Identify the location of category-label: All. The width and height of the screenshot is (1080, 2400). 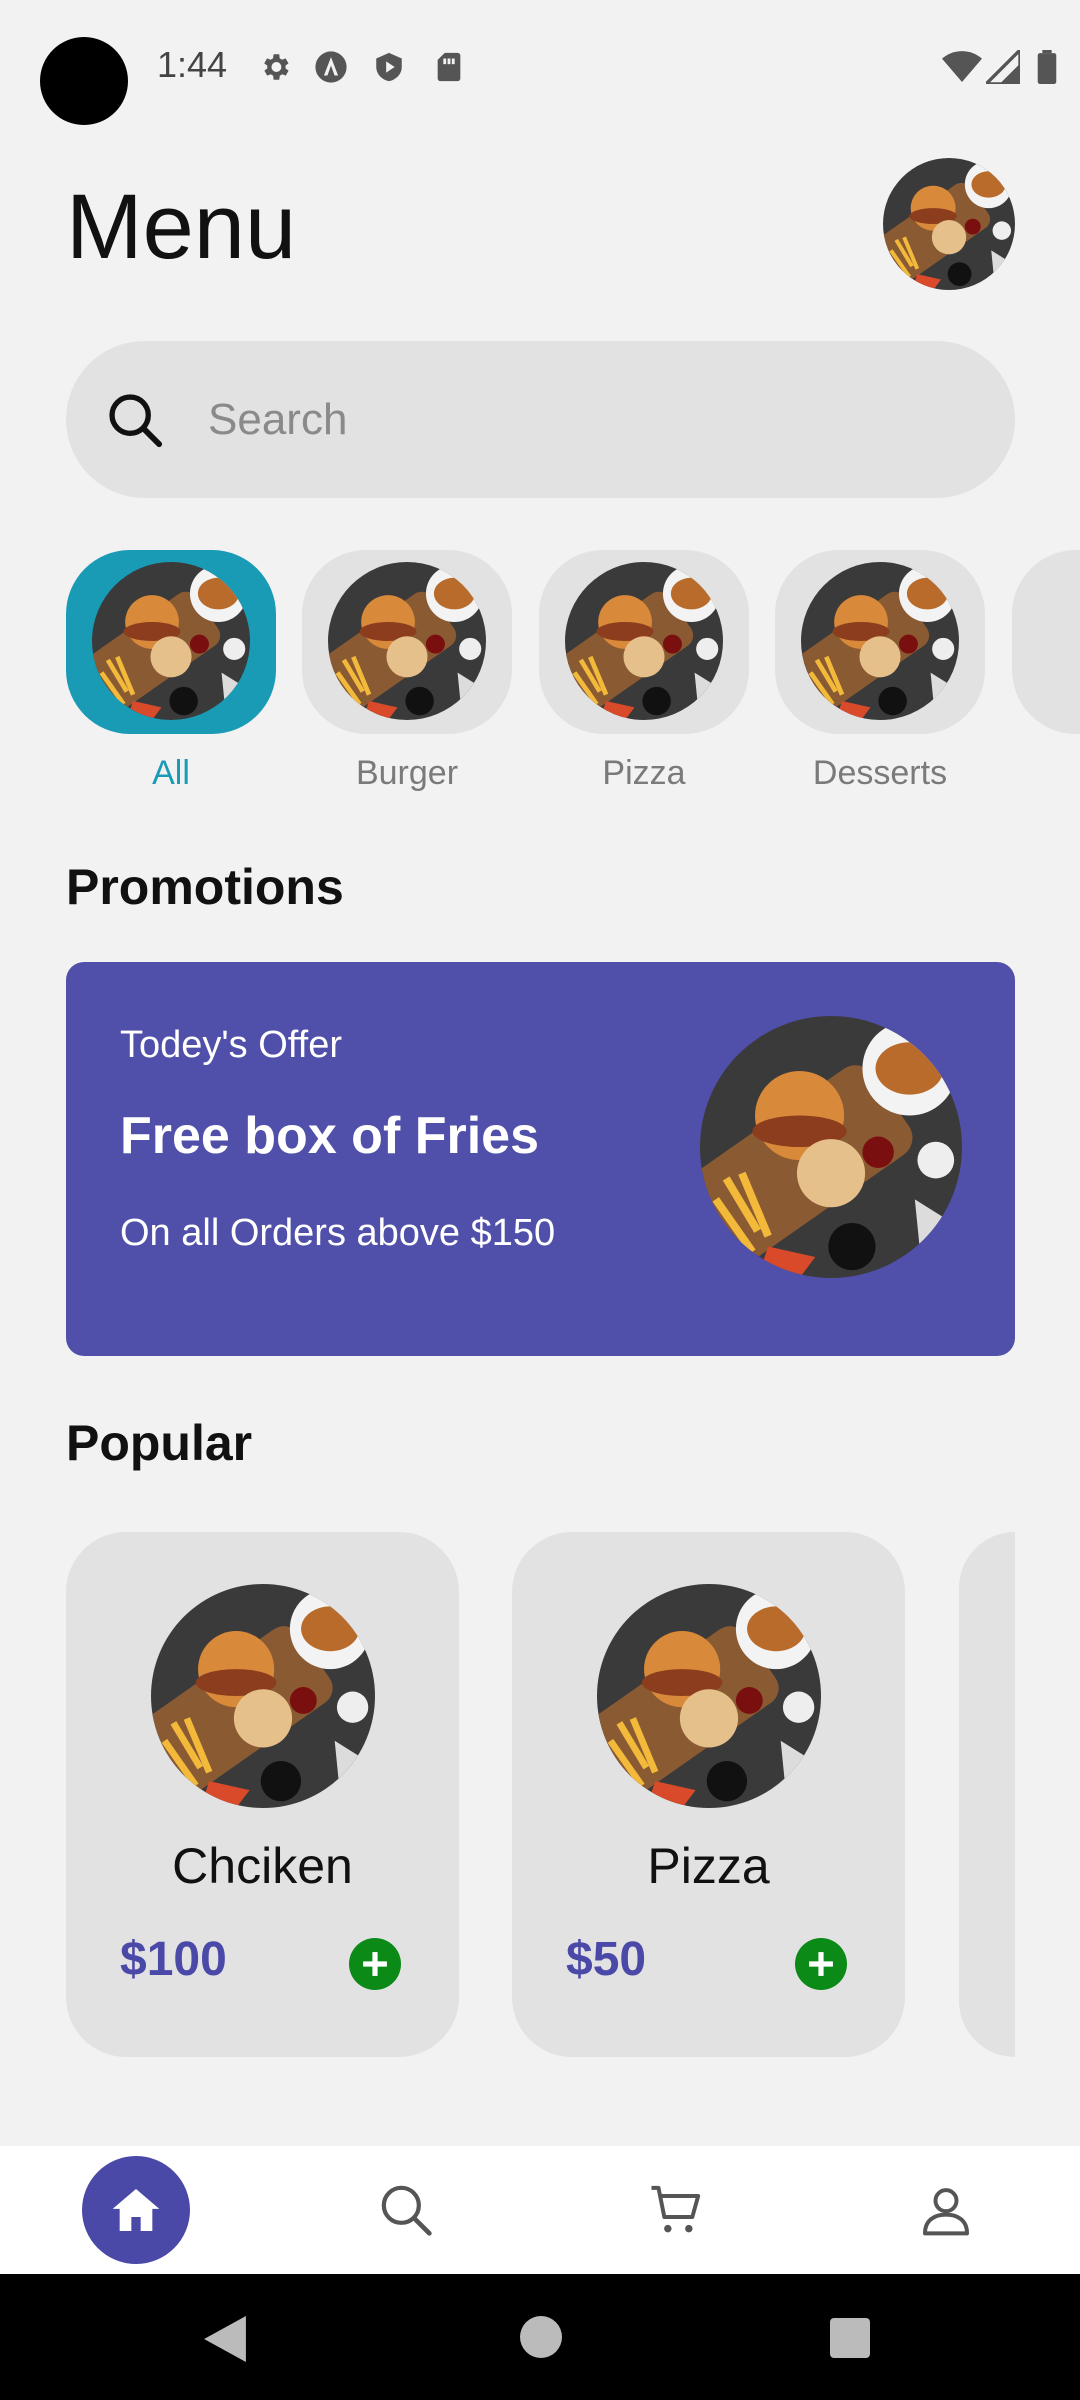
(171, 773).